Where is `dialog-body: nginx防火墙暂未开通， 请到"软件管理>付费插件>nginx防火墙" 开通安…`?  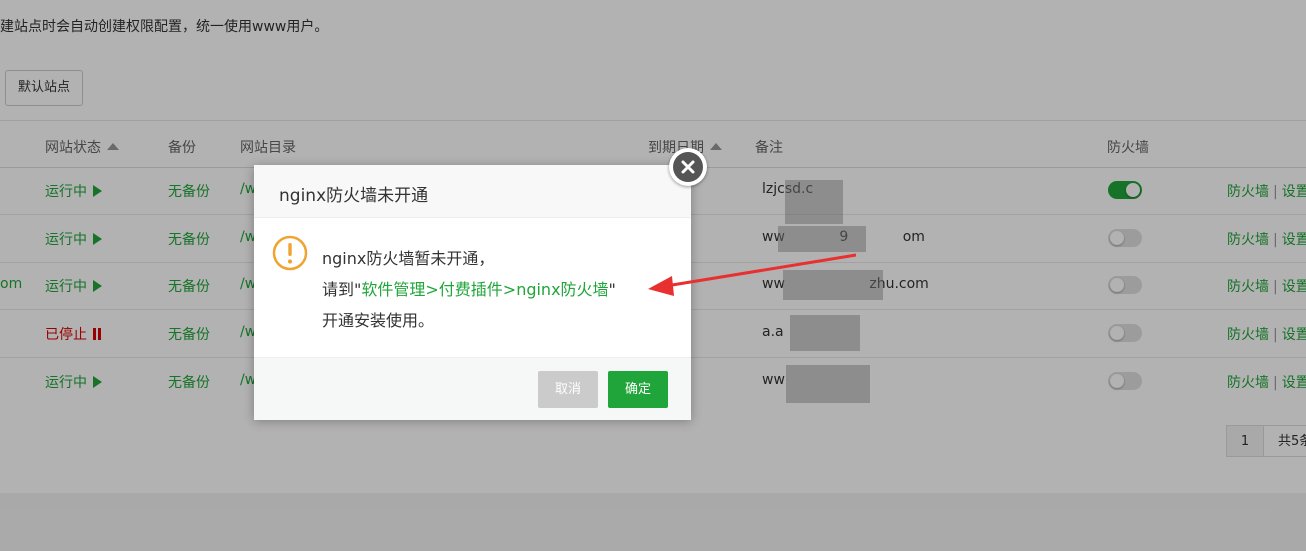 dialog-body: nginx防火墙暂未开通， 请到"软件管理>付费插件>nginx防火墙" 开通安… is located at coordinates (472, 287).